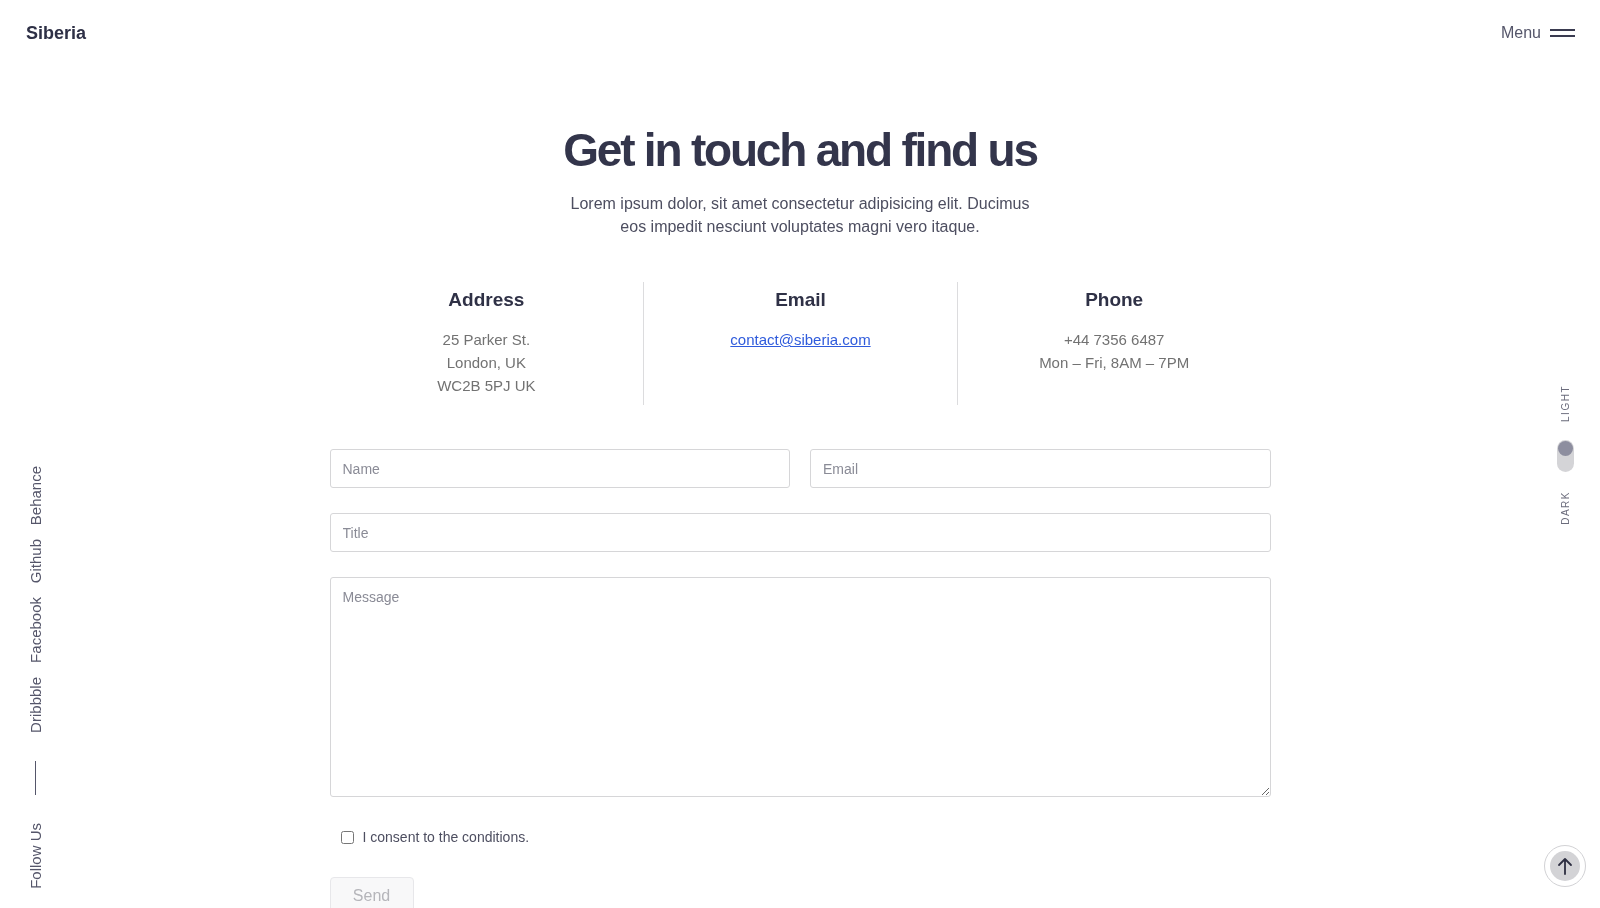  I want to click on contact-text: London, UK, so click(486, 363).